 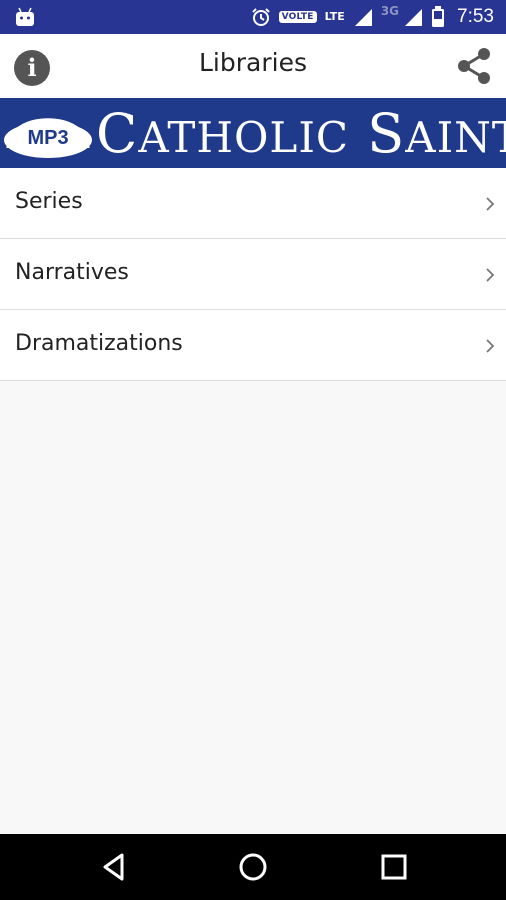 I want to click on mp3-badge: MP3, so click(x=48, y=138).